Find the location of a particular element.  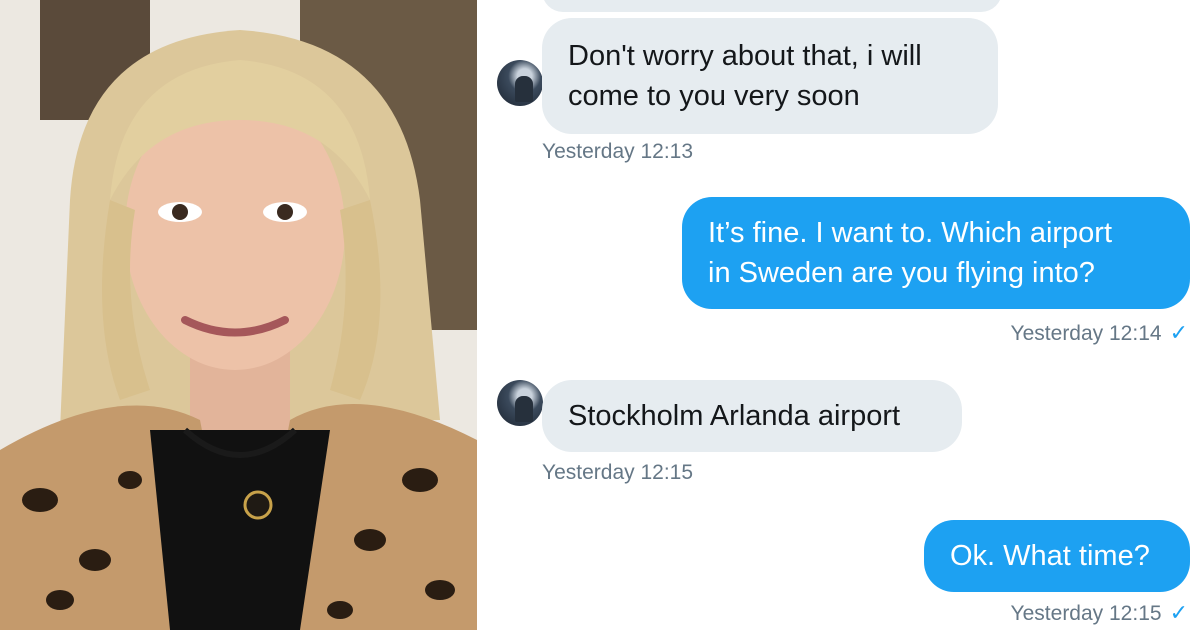

message-timestamp: Yesterday 12:15 ✓ is located at coordinates (1099, 613).